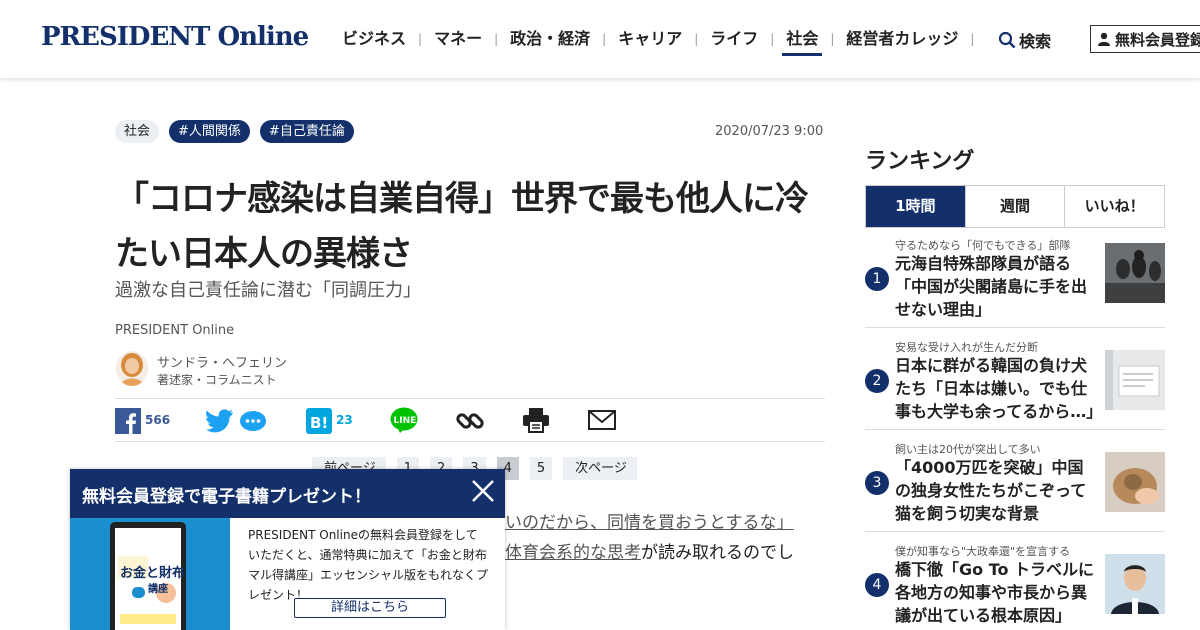 The width and height of the screenshot is (1200, 630). Describe the element at coordinates (483, 491) in the screenshot. I see `close-icon` at that location.